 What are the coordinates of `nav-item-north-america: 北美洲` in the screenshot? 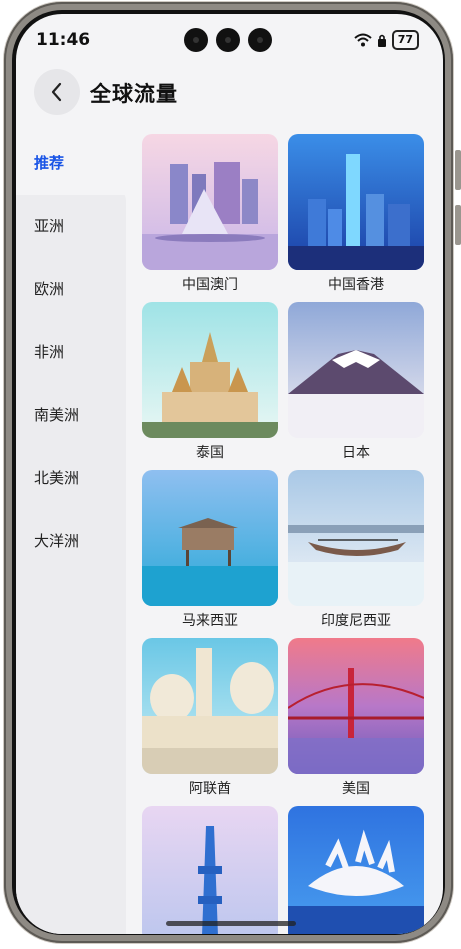 It's located at (71, 478).